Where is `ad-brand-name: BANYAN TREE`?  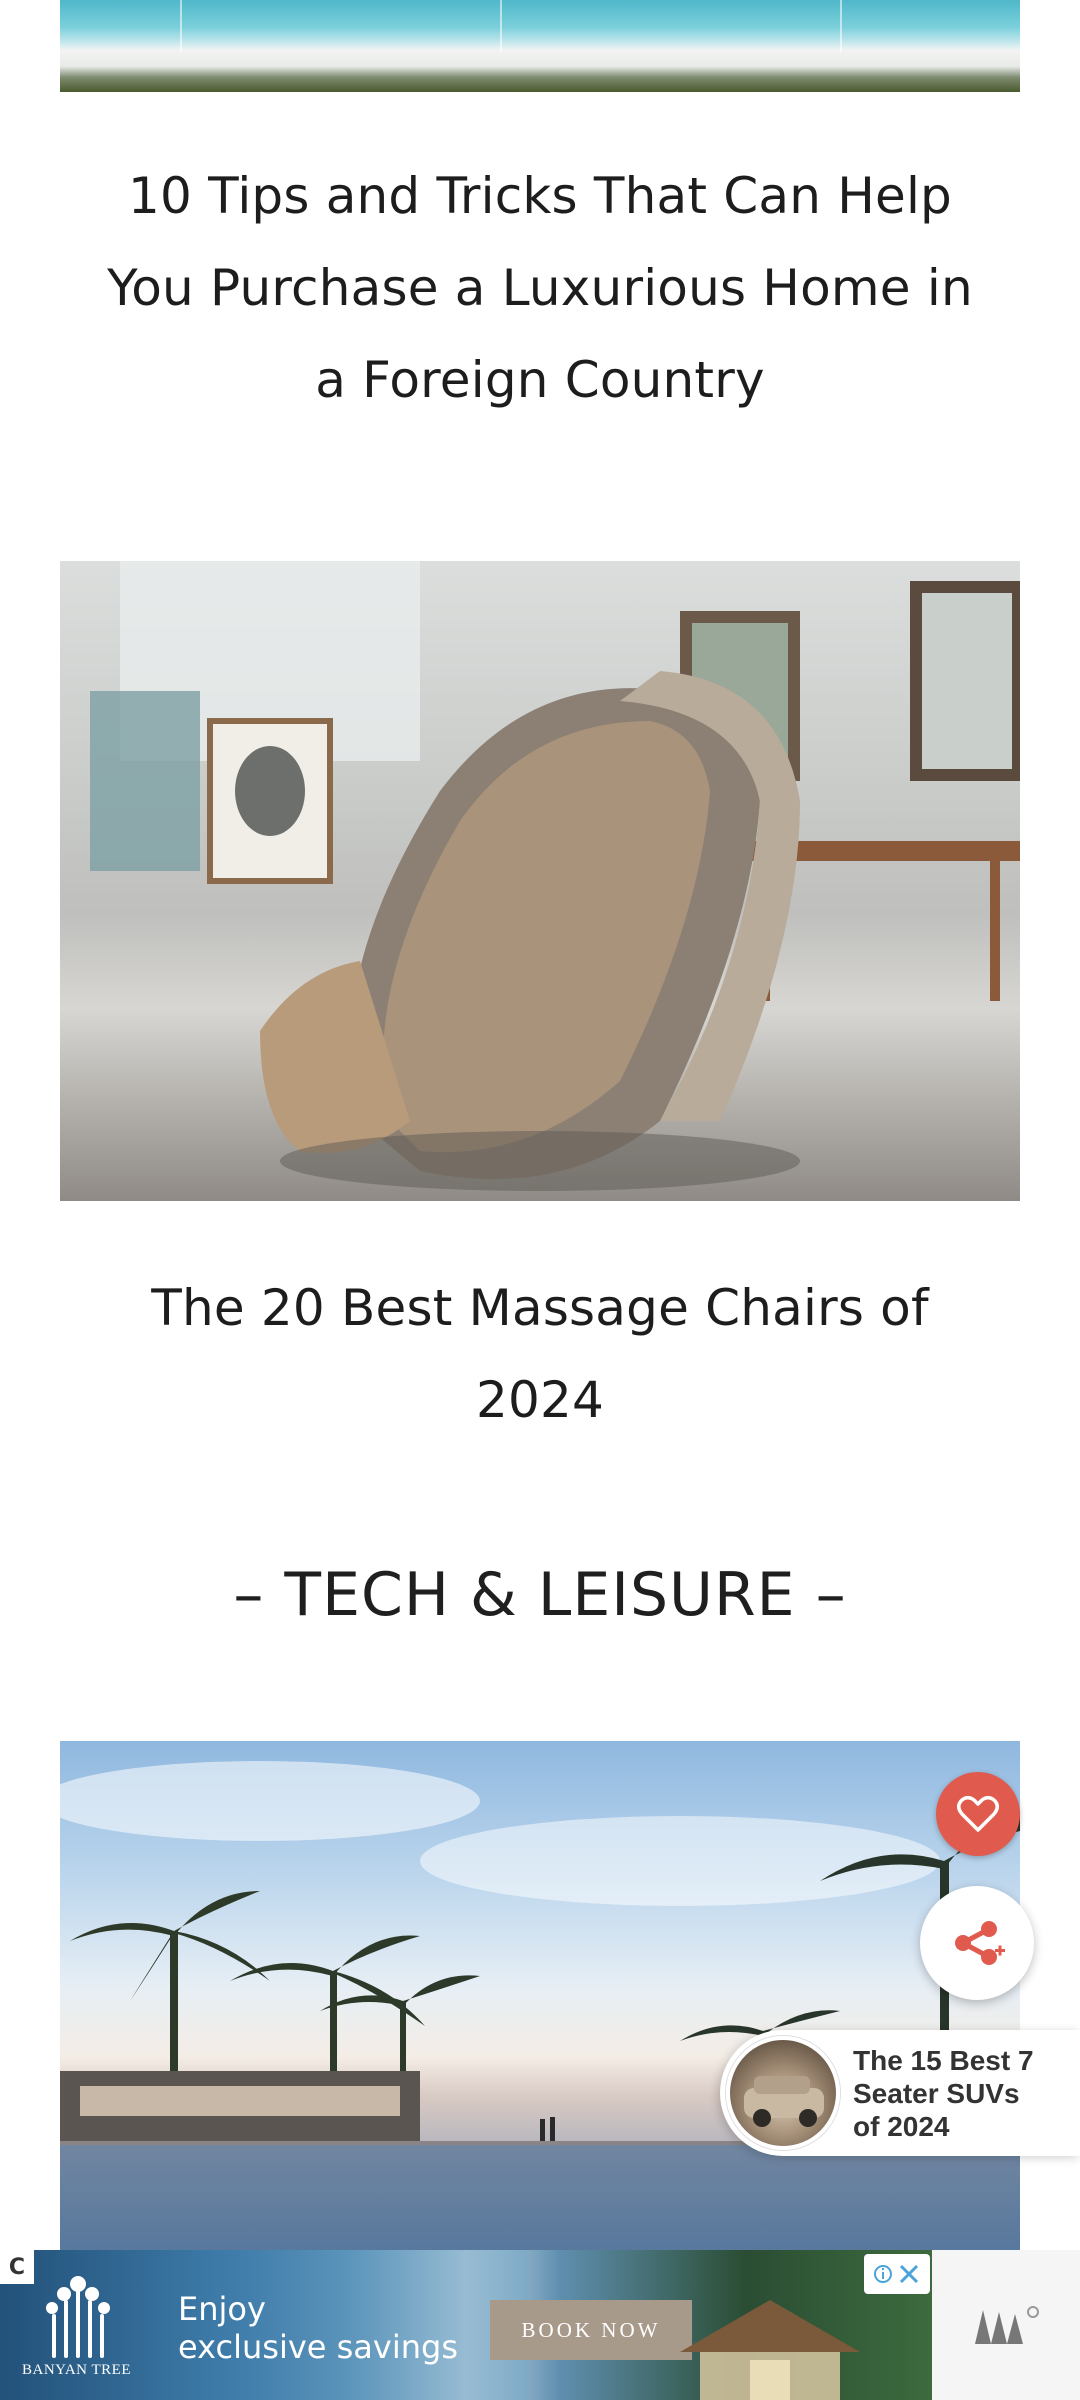 ad-brand-name: BANYAN TREE is located at coordinates (76, 2370).